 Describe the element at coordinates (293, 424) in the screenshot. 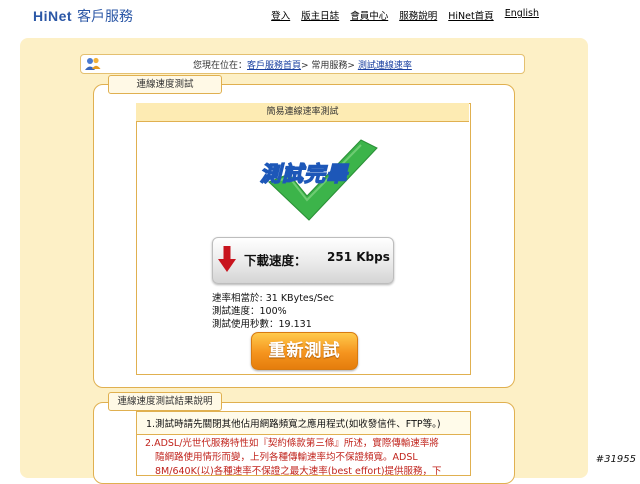

I see `note-1-text: 1.測試時請先關閉其他佔用網路頻寬之應用程式(如收發信件、FTP等。)` at that location.